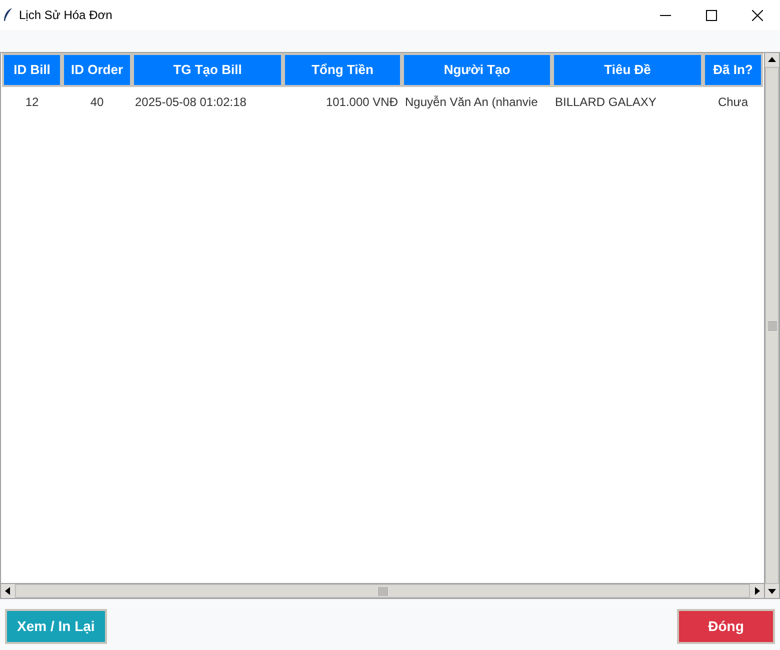  Describe the element at coordinates (471, 102) in the screenshot. I see `table-cell-text: Nguyễn Văn An (nhanvie` at that location.